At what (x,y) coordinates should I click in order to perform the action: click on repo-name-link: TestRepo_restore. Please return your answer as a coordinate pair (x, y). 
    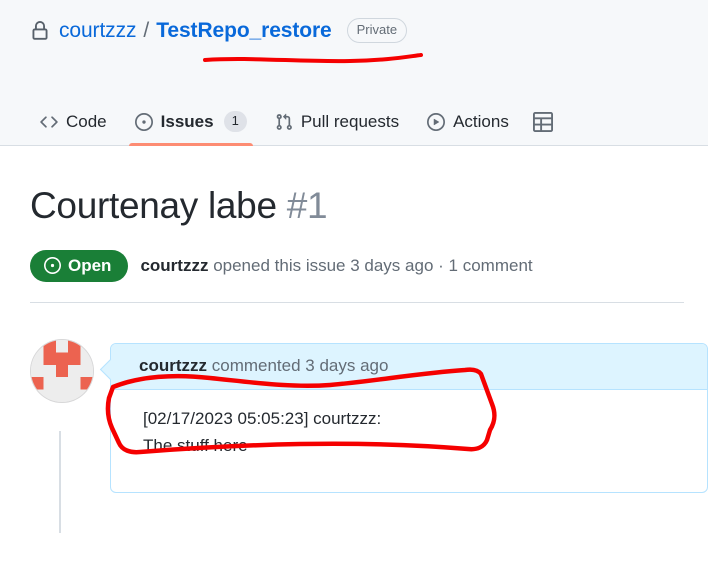
    Looking at the image, I should click on (244, 31).